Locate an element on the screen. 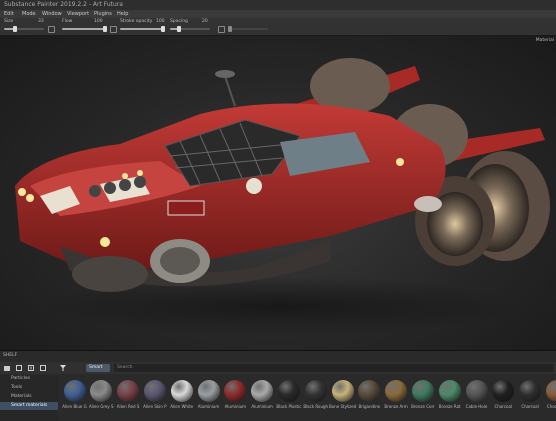 The height and width of the screenshot is (421, 556). spacing-slider is located at coordinates (190, 29).